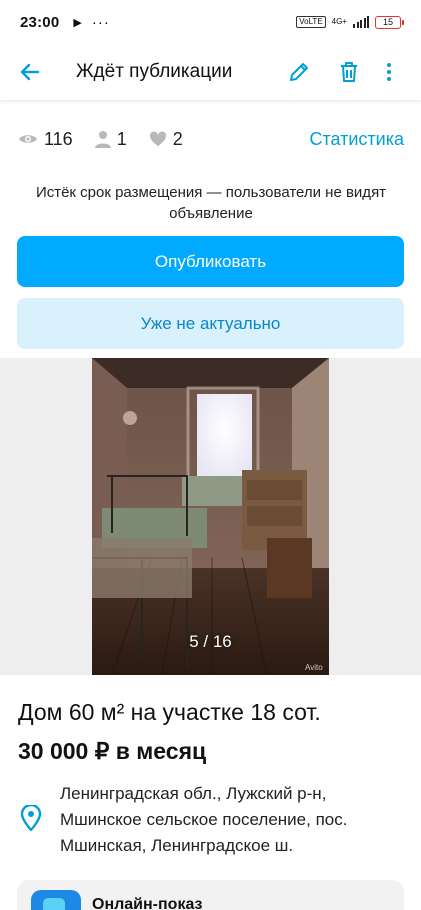  What do you see at coordinates (28, 139) in the screenshot?
I see `eye-icon` at bounding box center [28, 139].